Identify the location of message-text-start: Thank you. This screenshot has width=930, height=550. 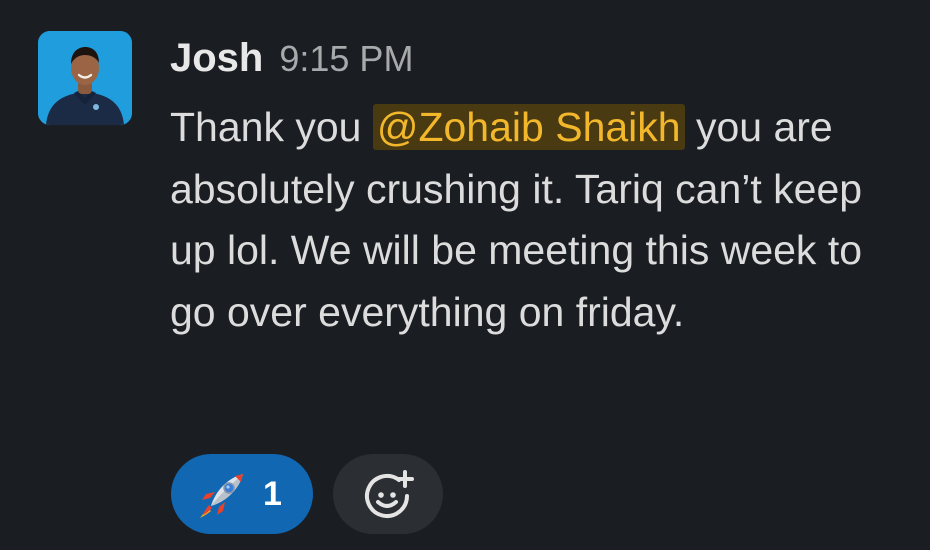
(271, 127).